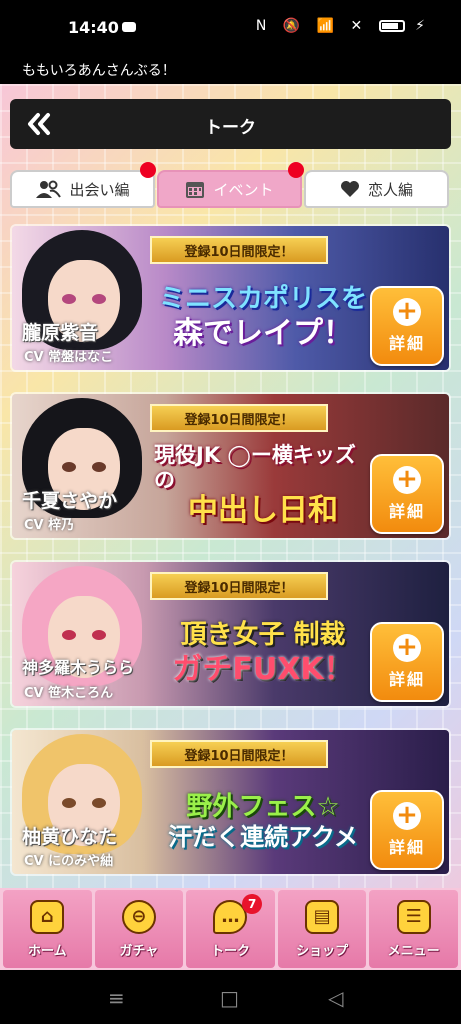 This screenshot has height=1024, width=461. I want to click on voice-actor: CV 梓乃, so click(49, 525).